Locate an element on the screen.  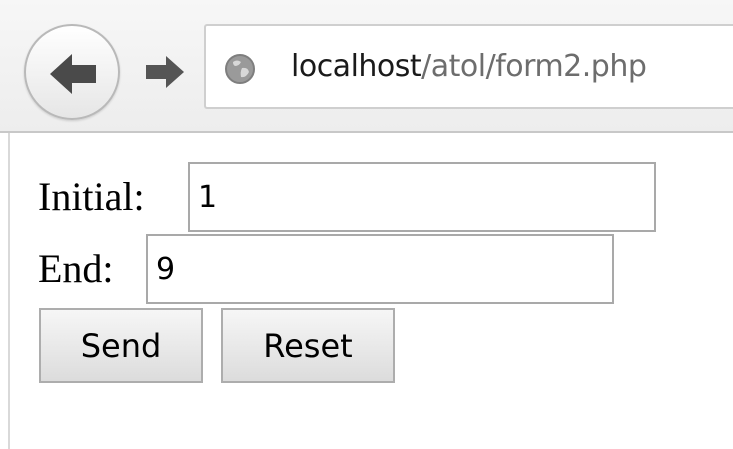
url-host: localhost is located at coordinates (356, 66).